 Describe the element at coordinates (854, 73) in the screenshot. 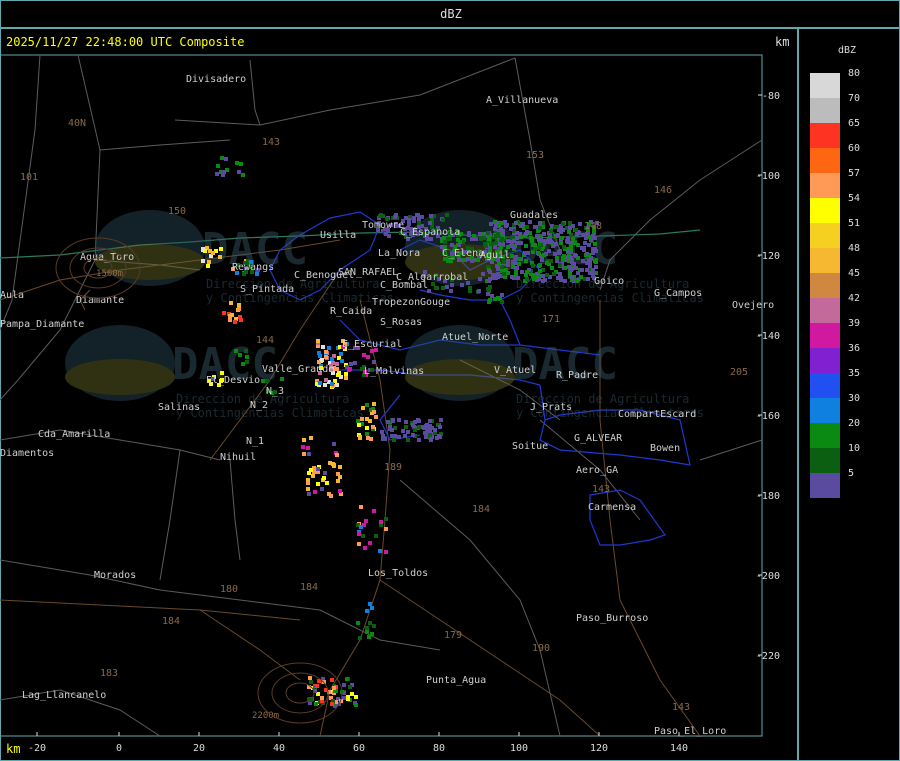

I see `legend-value: 80` at that location.